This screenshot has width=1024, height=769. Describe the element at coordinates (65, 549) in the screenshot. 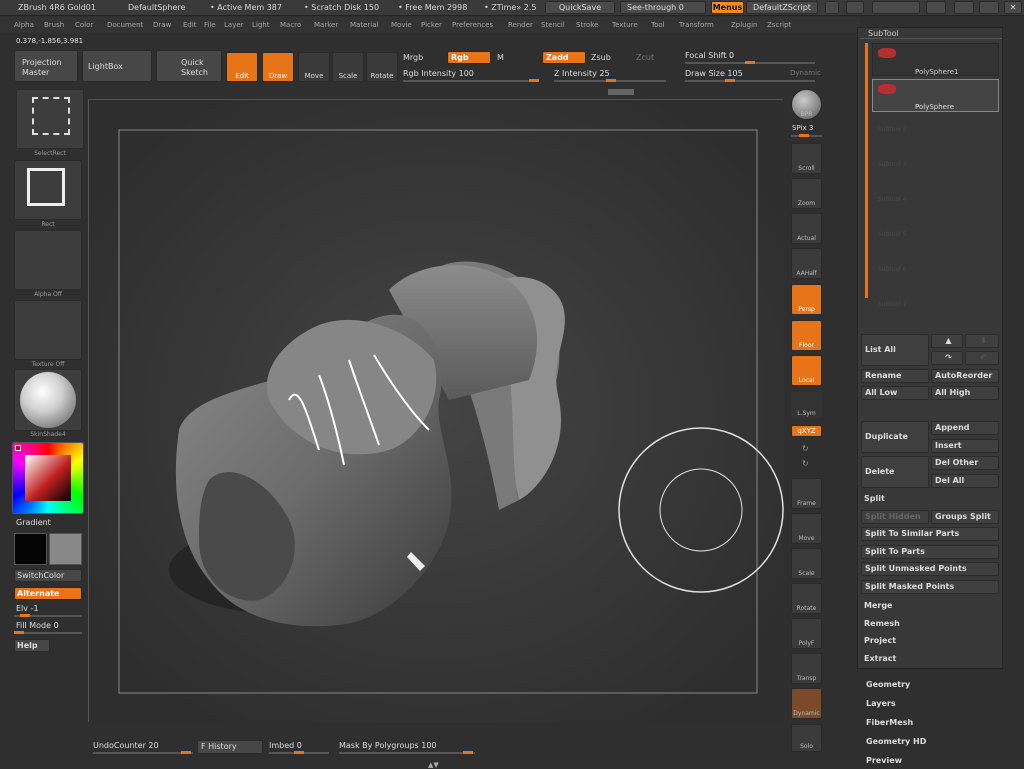

I see `secondary-color-swatch` at that location.